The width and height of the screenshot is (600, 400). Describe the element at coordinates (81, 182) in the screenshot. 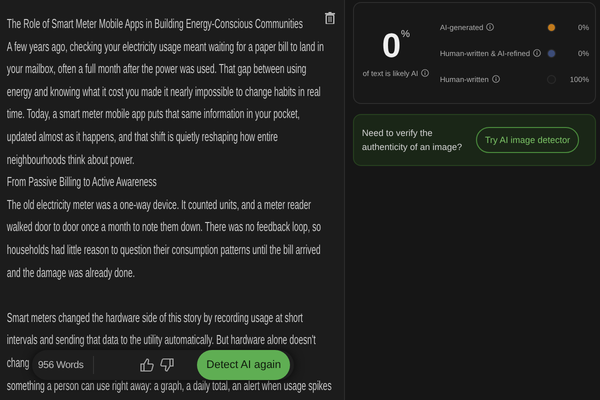

I see `section-heading: From Passive Billing to Active Awareness` at that location.